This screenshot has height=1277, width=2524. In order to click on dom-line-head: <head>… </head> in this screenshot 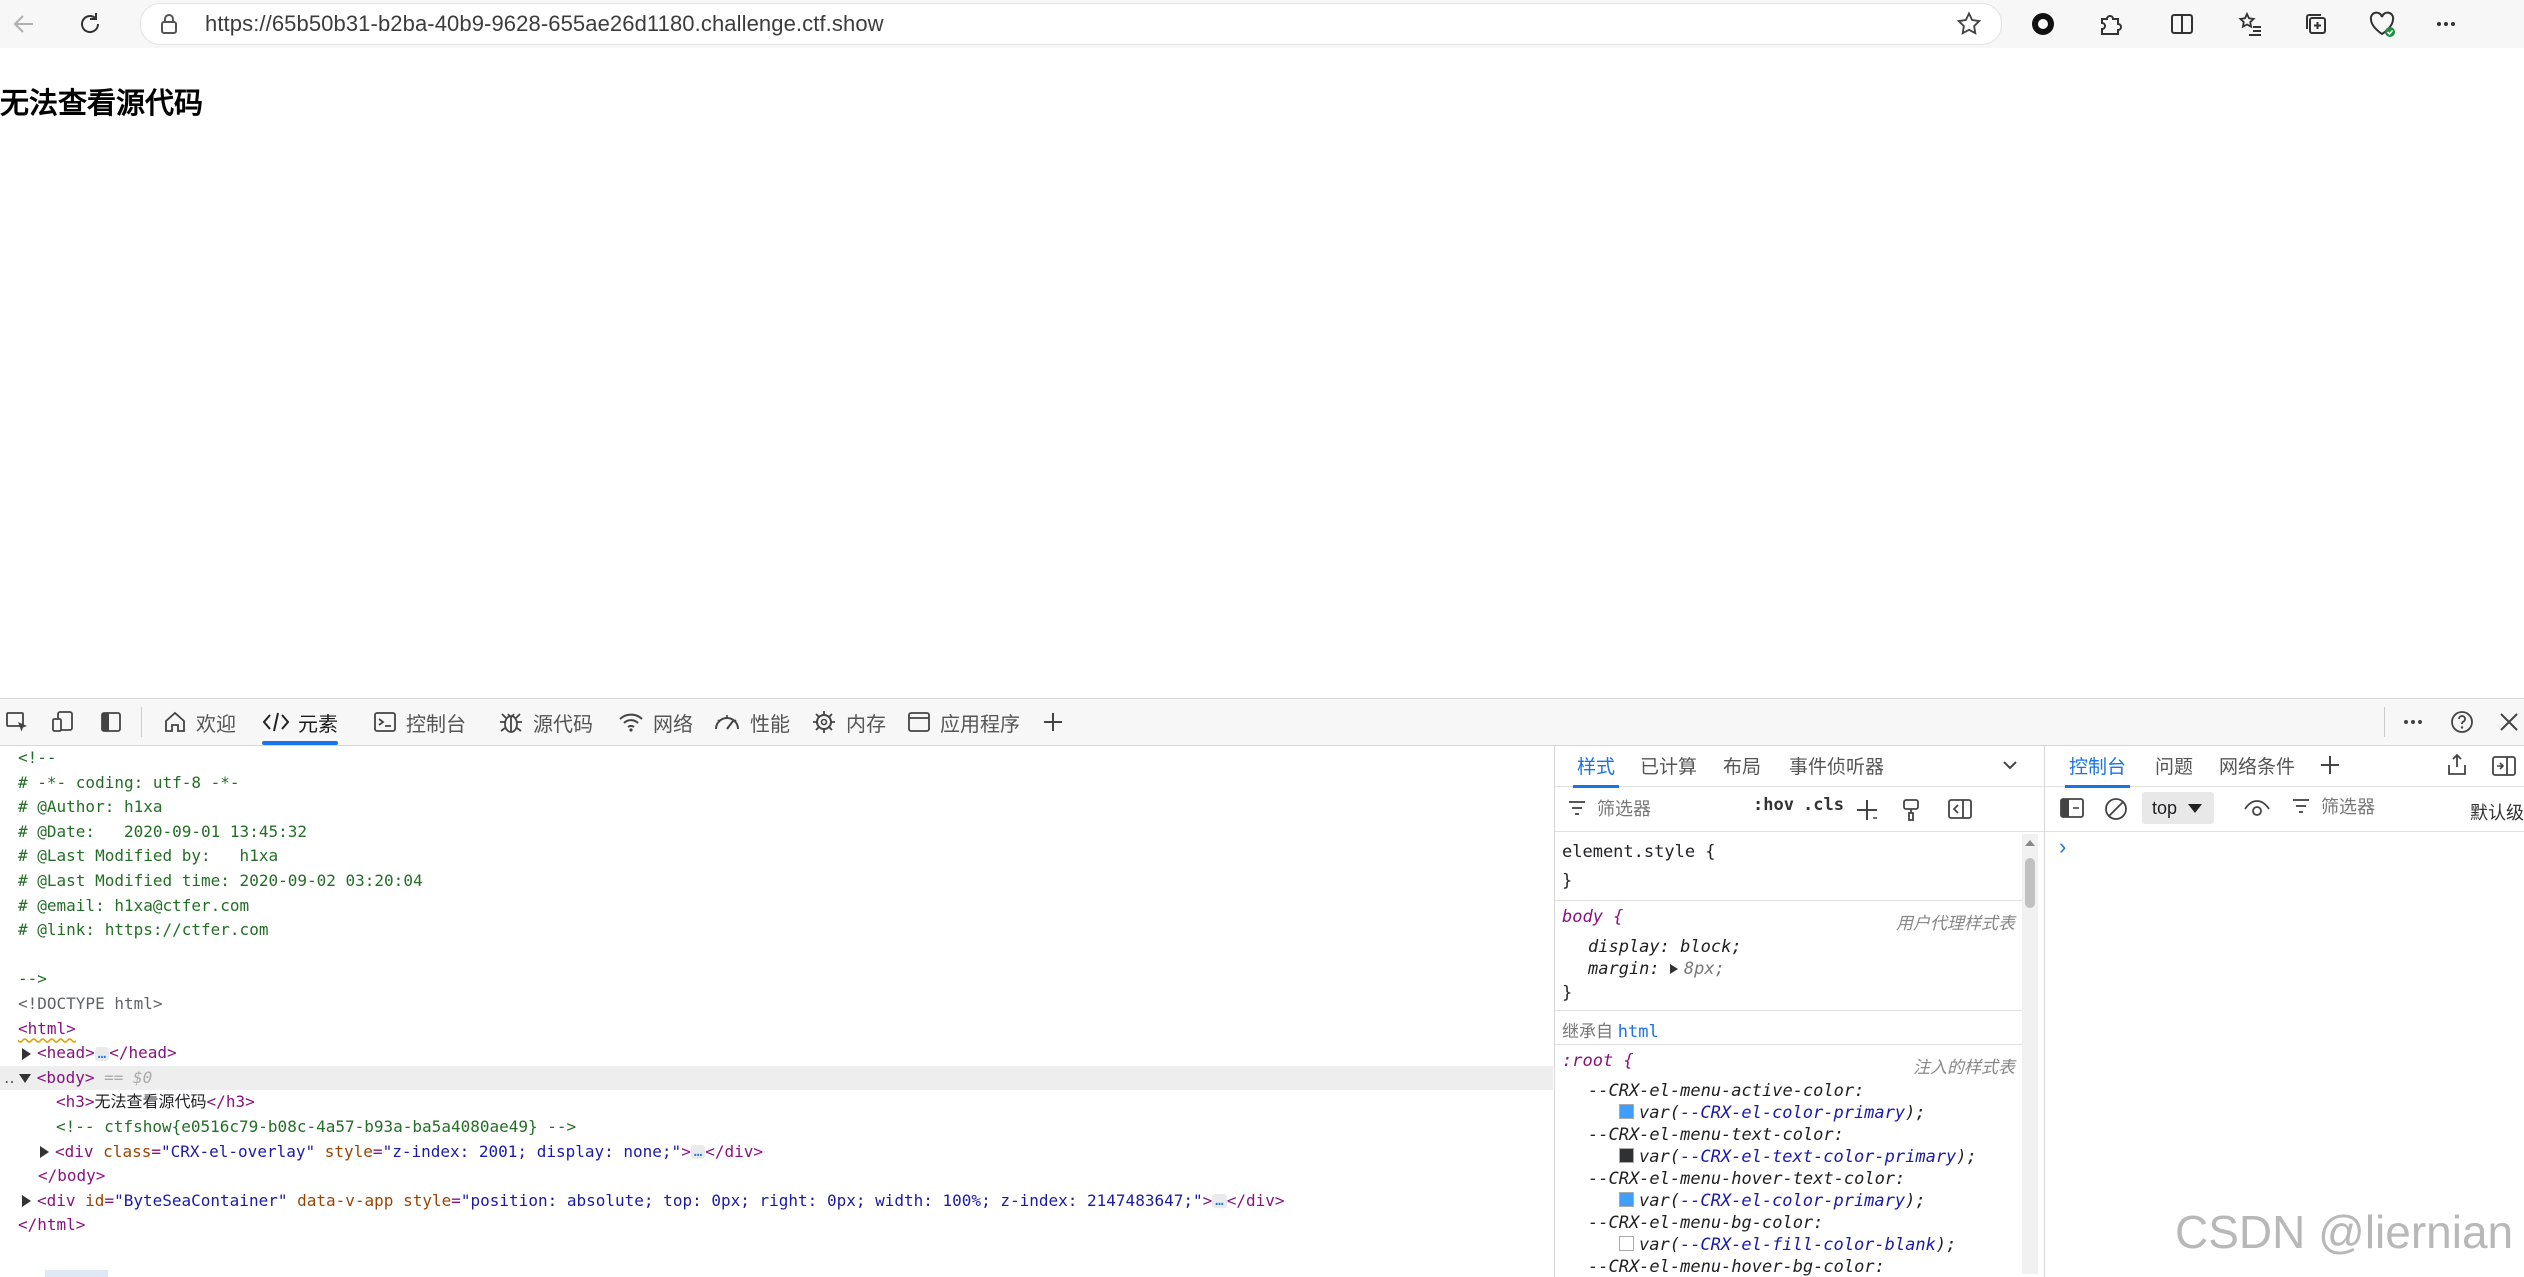, I will do `click(99, 1053)`.